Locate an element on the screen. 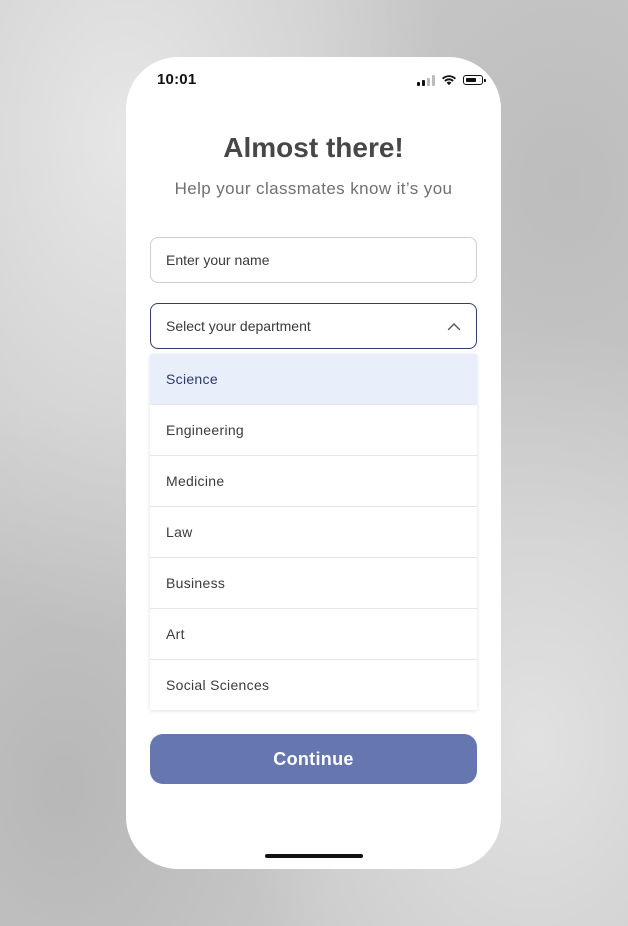 The image size is (628, 926). chevron-up-icon is located at coordinates (454, 326).